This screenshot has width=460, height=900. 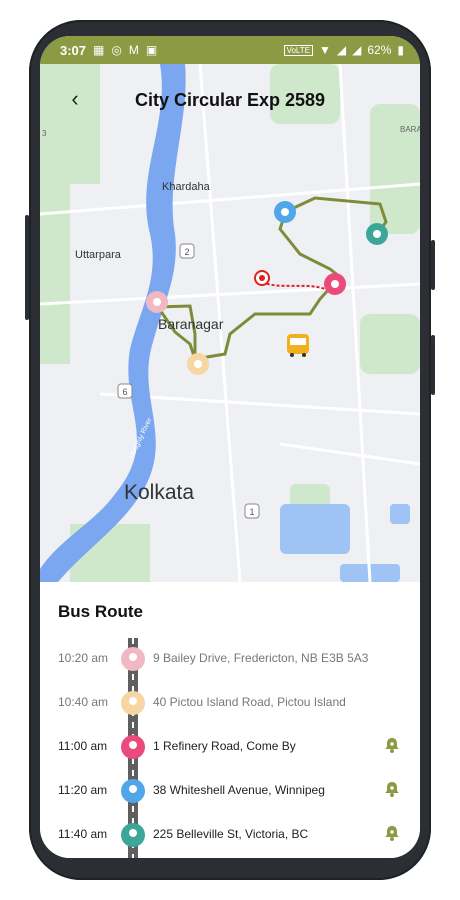 I want to click on route-stop: 11:20 am 38 Whiteshell Avenue, Winnipeg, so click(x=230, y=792).